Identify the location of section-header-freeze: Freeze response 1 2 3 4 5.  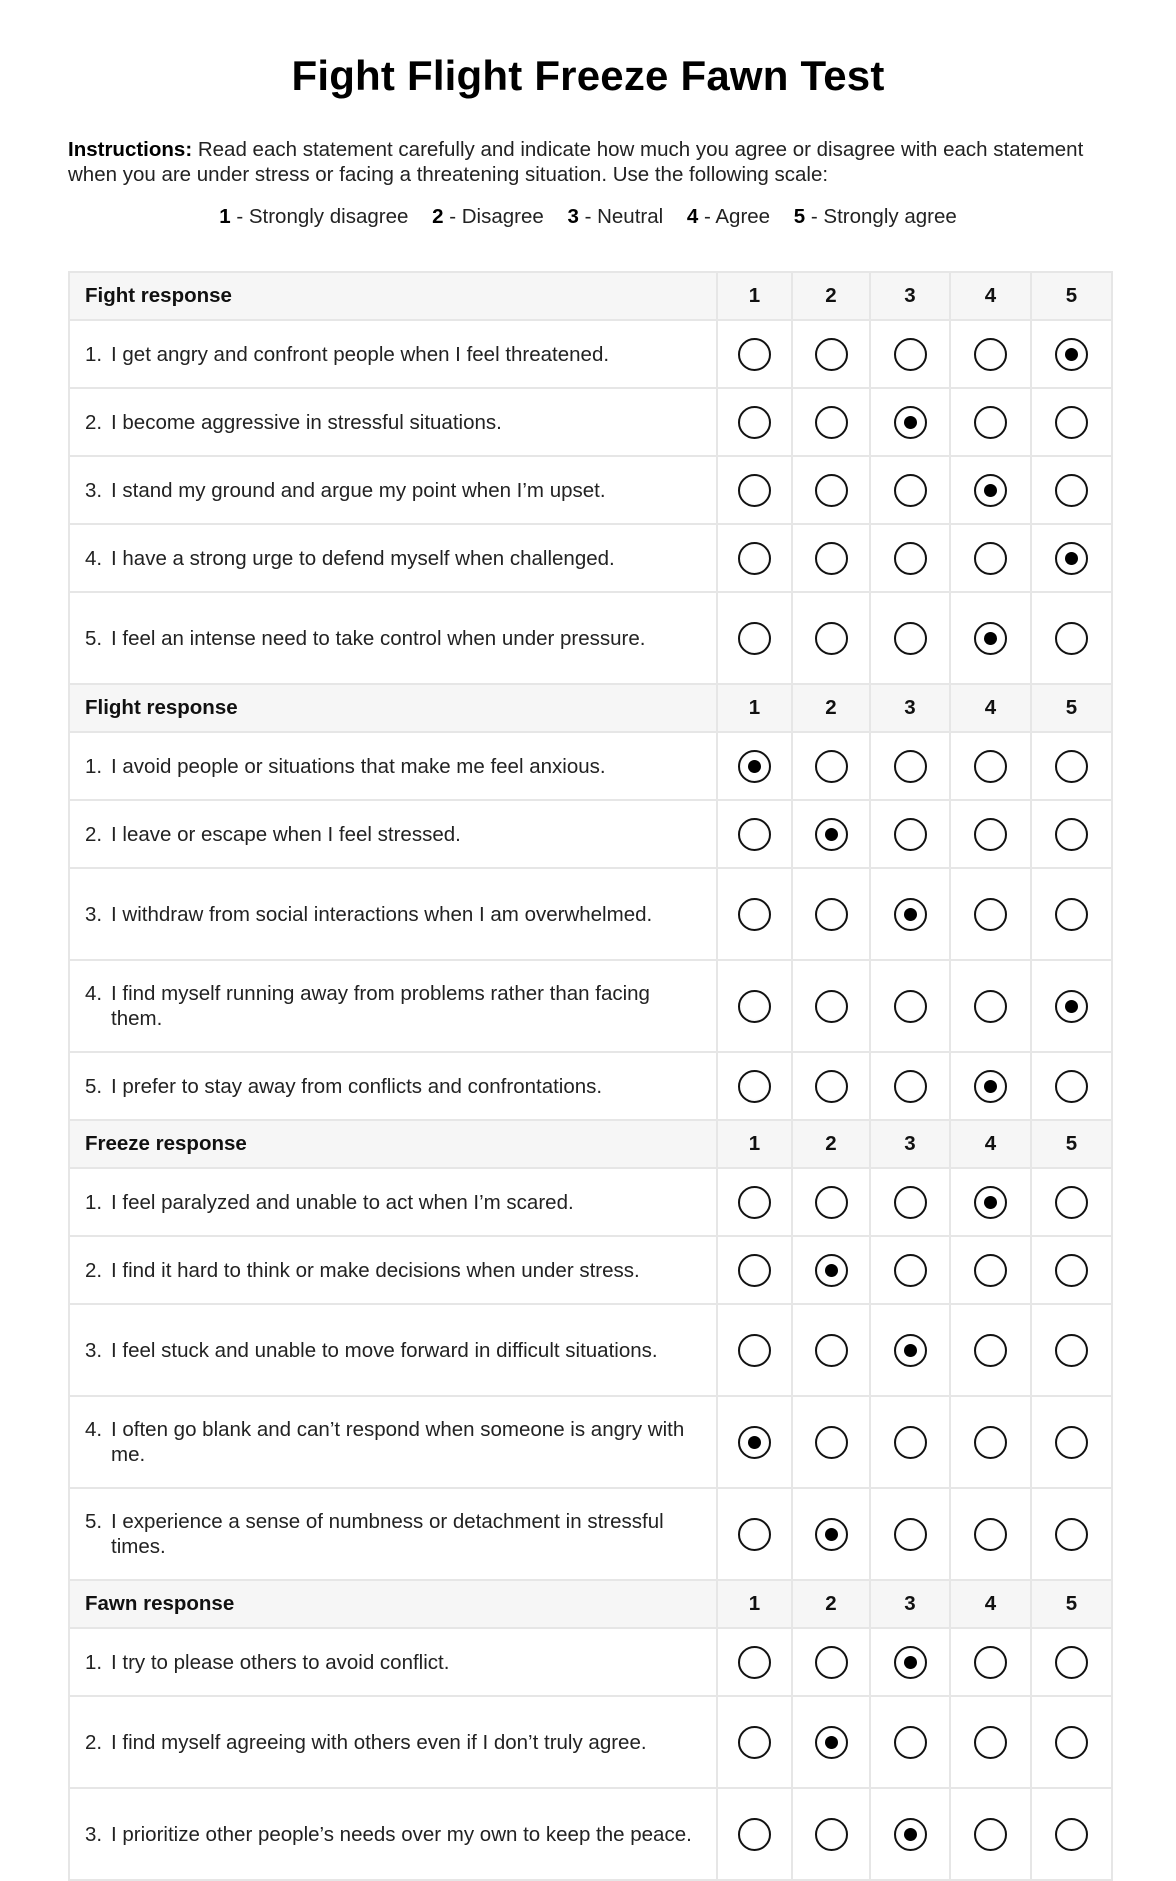
(590, 1144).